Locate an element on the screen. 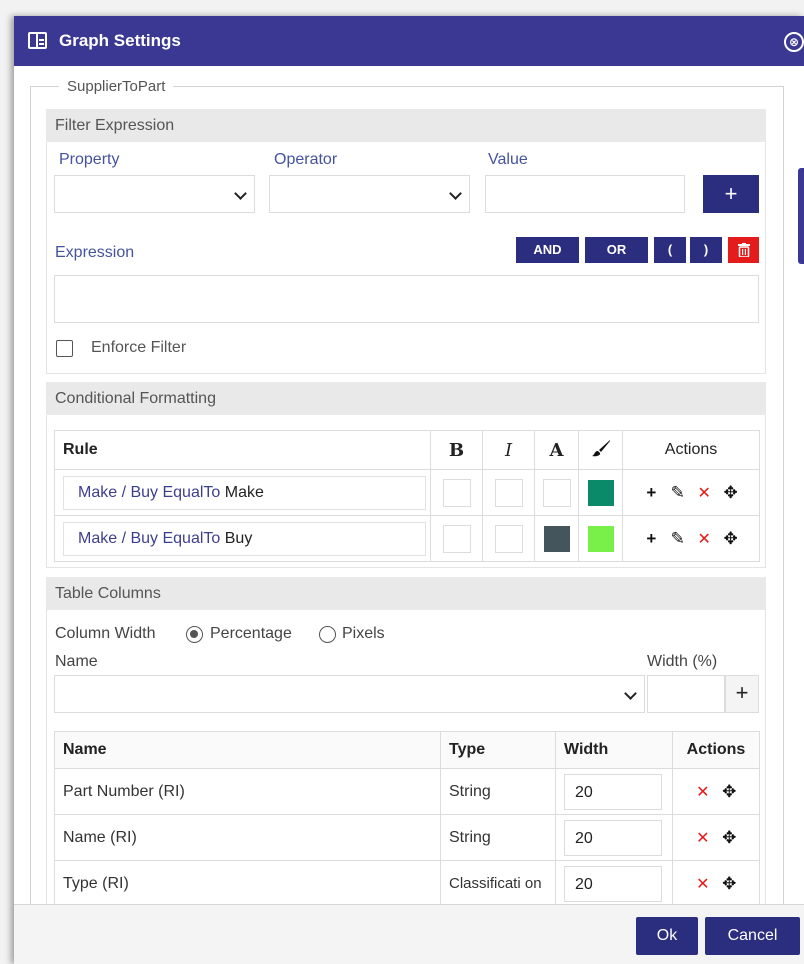  rule-value: Buy is located at coordinates (238, 538).